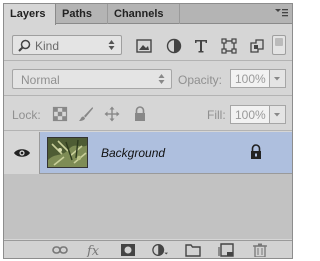  I want to click on pixel-filter-icon, so click(144, 46).